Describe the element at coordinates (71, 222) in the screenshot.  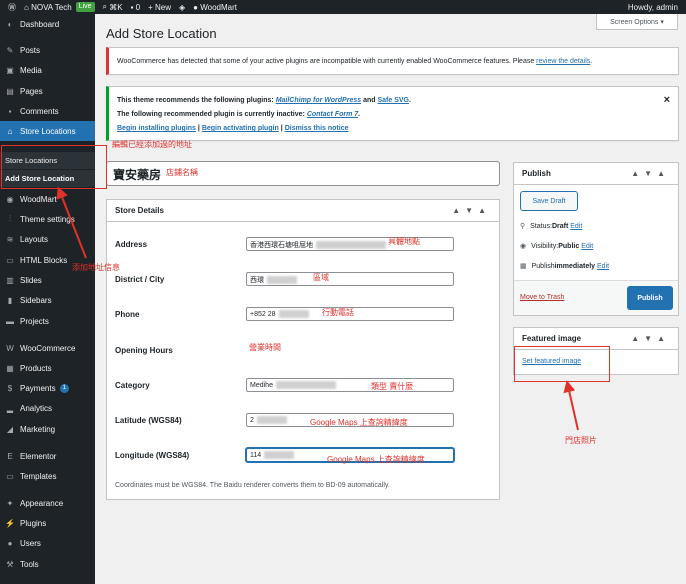
I see `arrow-add-info` at that location.